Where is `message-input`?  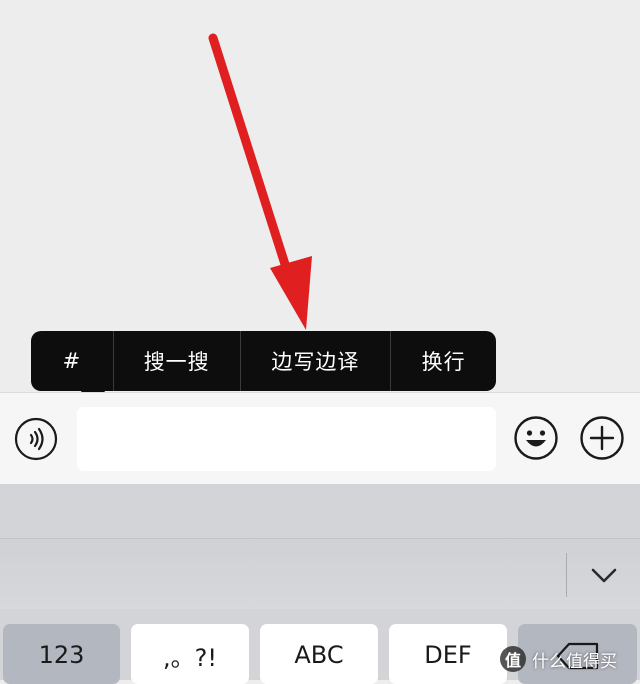
message-input is located at coordinates (286, 439).